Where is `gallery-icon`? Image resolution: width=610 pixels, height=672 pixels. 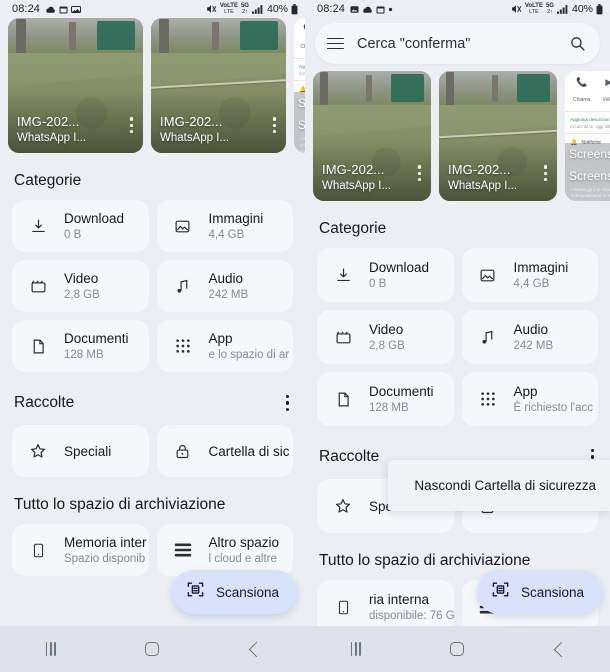
gallery-icon is located at coordinates (354, 9).